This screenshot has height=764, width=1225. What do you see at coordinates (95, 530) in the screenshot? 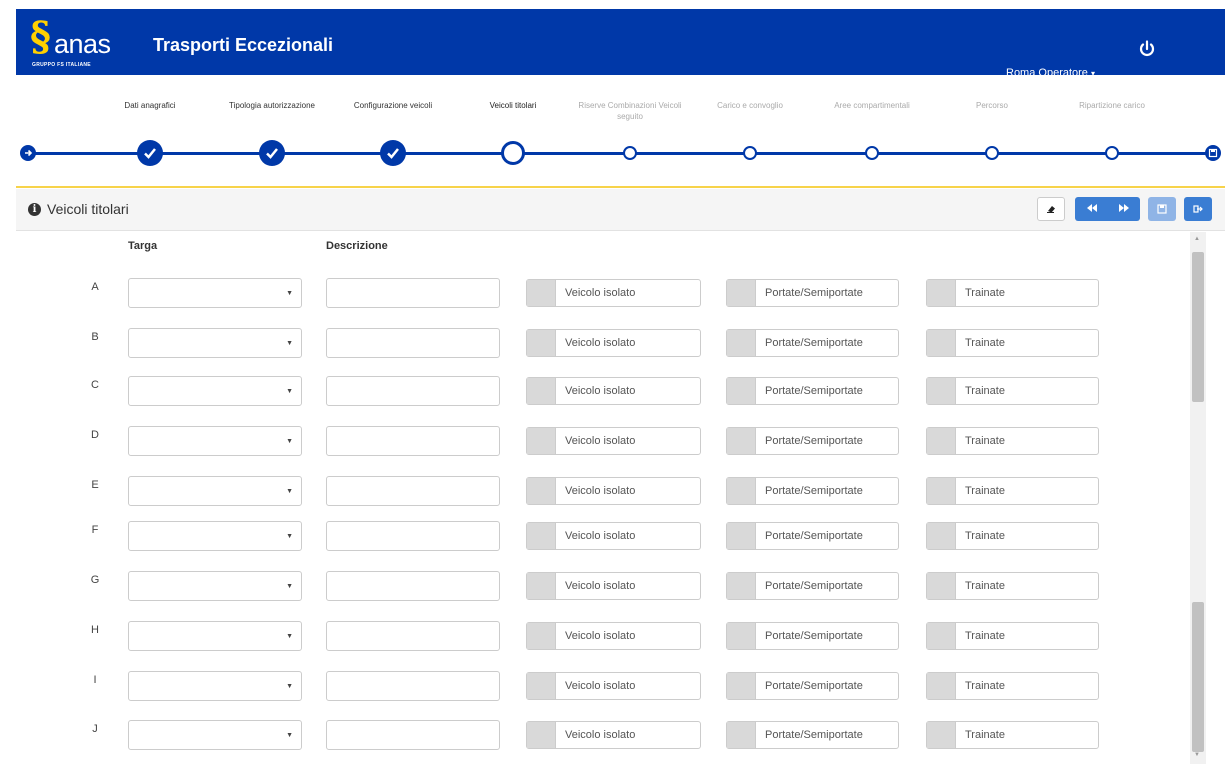
I see `row-letter: F` at bounding box center [95, 530].